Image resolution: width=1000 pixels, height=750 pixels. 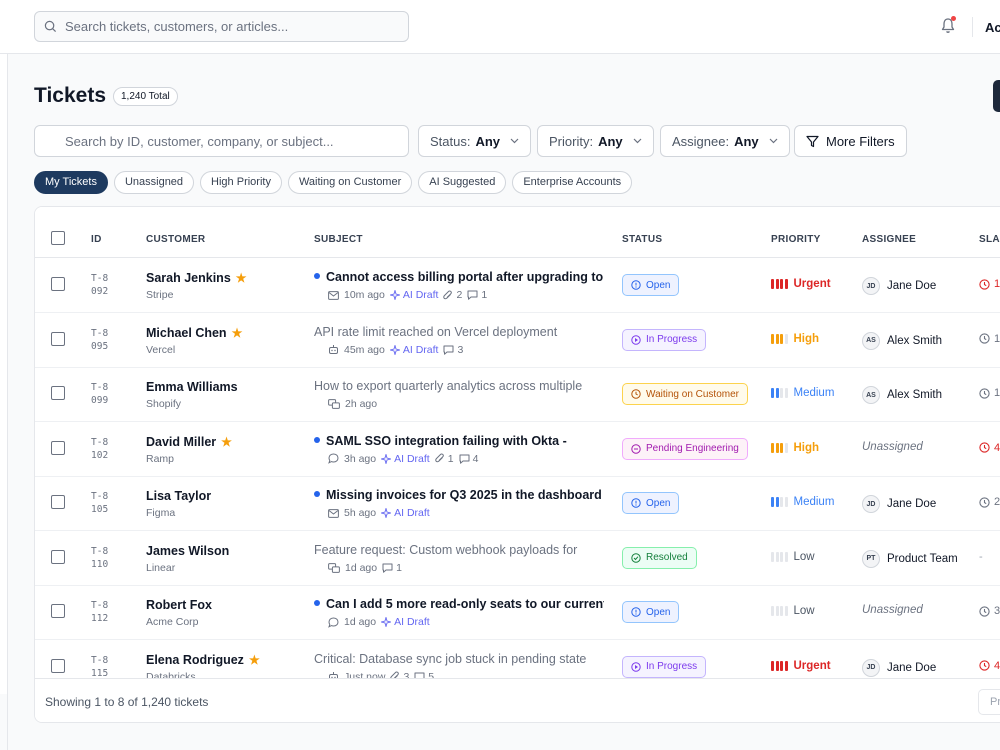 What do you see at coordinates (412, 513) in the screenshot?
I see `ai-draft-label: AI Draft` at bounding box center [412, 513].